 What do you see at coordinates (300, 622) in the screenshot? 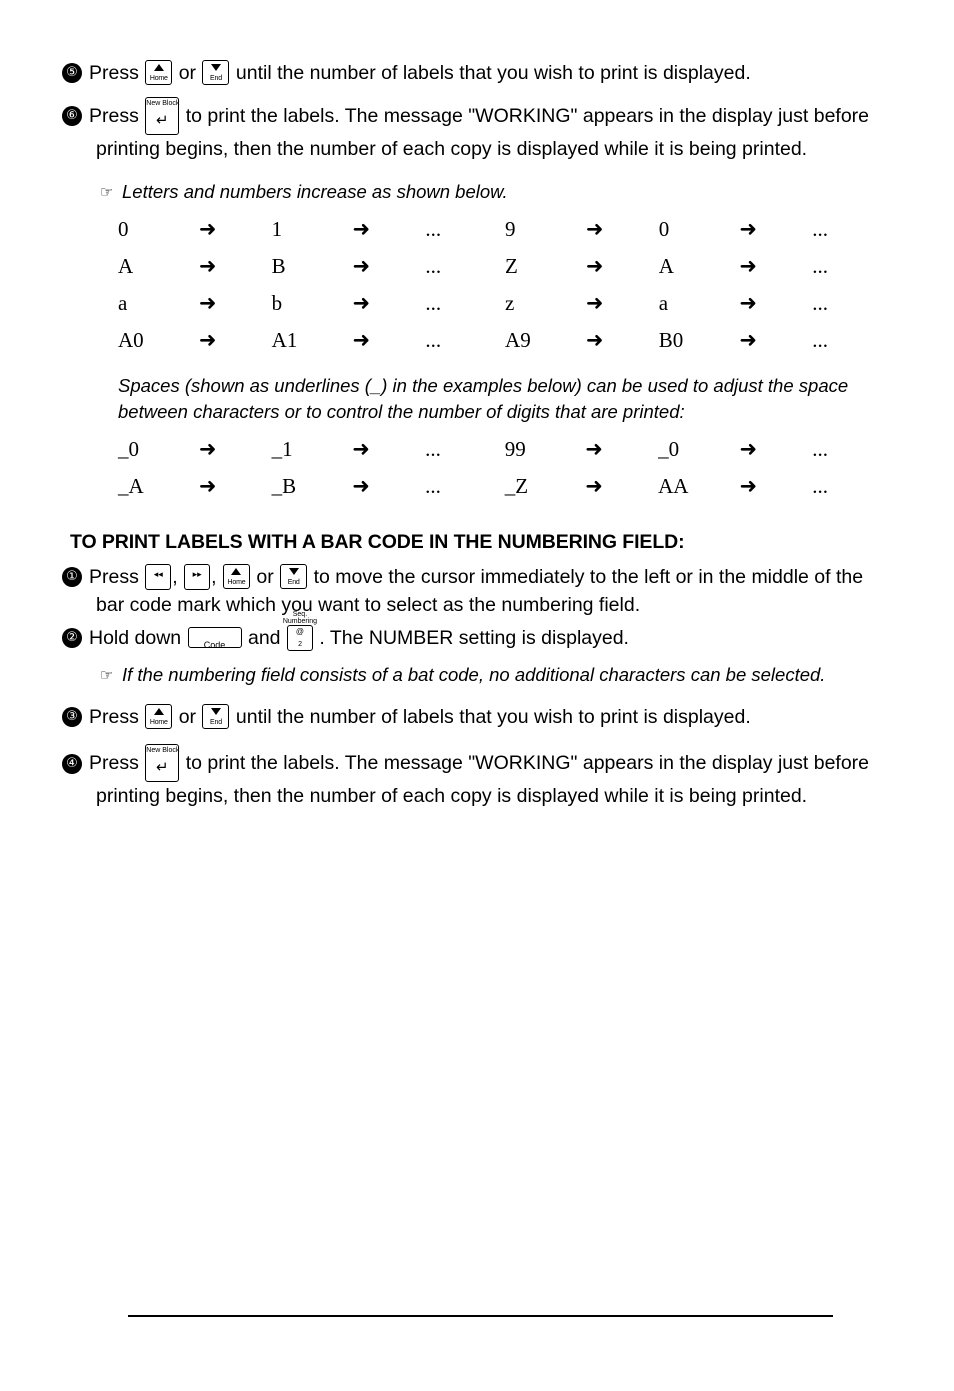
I see `numbering-label: Numbering` at bounding box center [300, 622].